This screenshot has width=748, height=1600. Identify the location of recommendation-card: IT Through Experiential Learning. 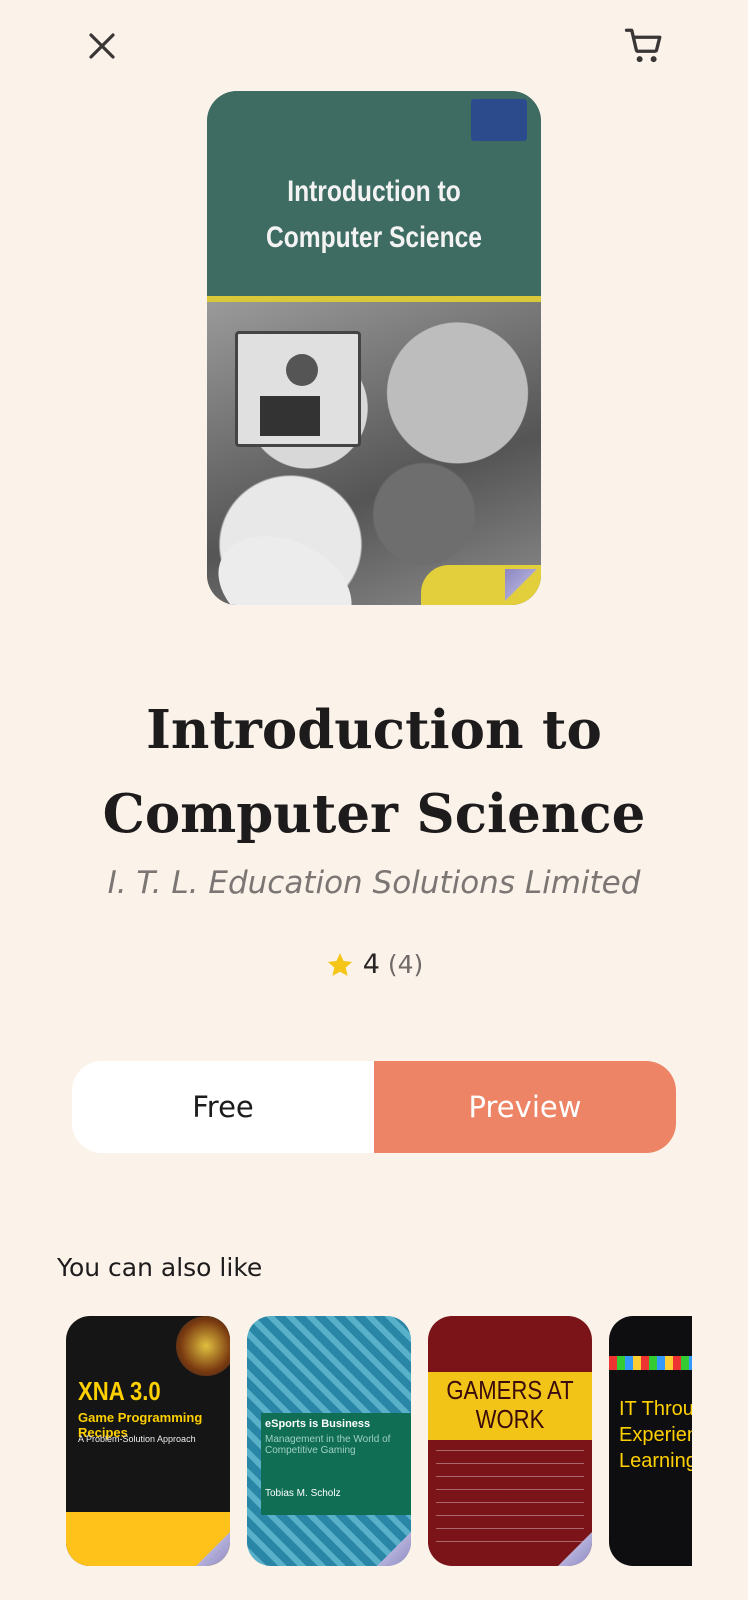
(650, 1441).